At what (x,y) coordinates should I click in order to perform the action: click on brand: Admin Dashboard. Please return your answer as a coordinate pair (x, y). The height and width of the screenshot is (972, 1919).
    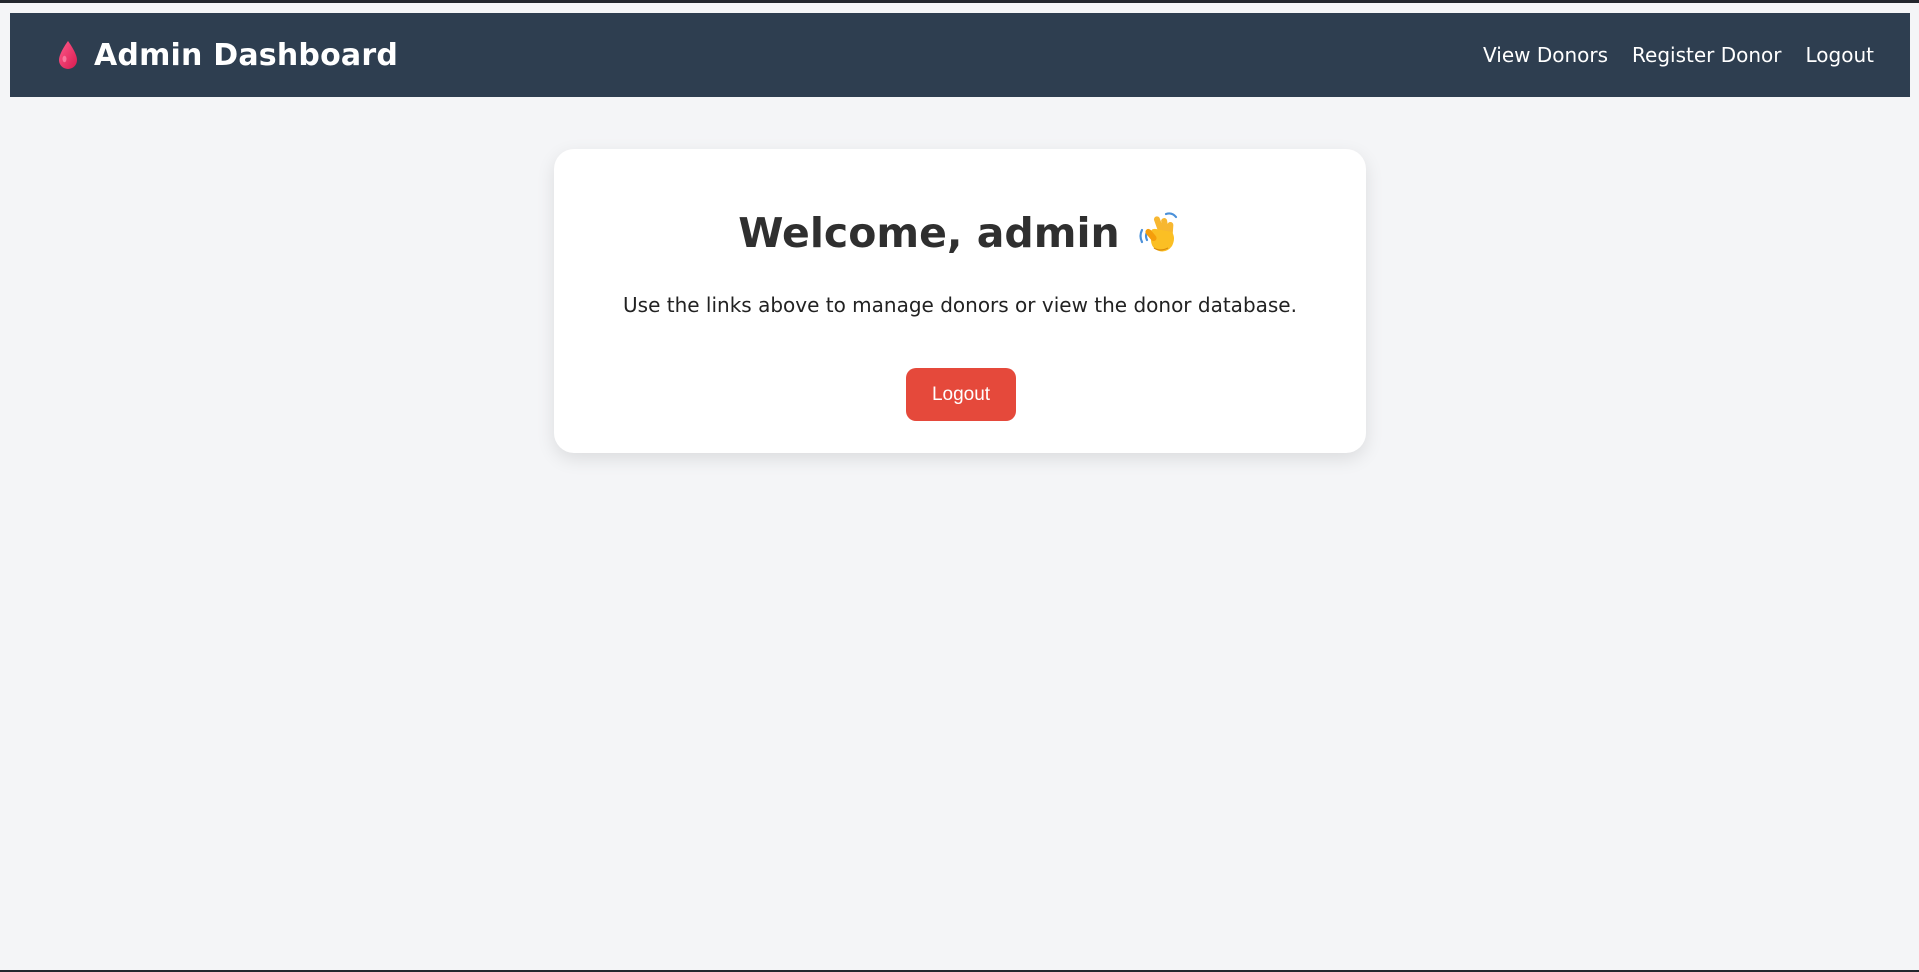
    Looking at the image, I should click on (227, 55).